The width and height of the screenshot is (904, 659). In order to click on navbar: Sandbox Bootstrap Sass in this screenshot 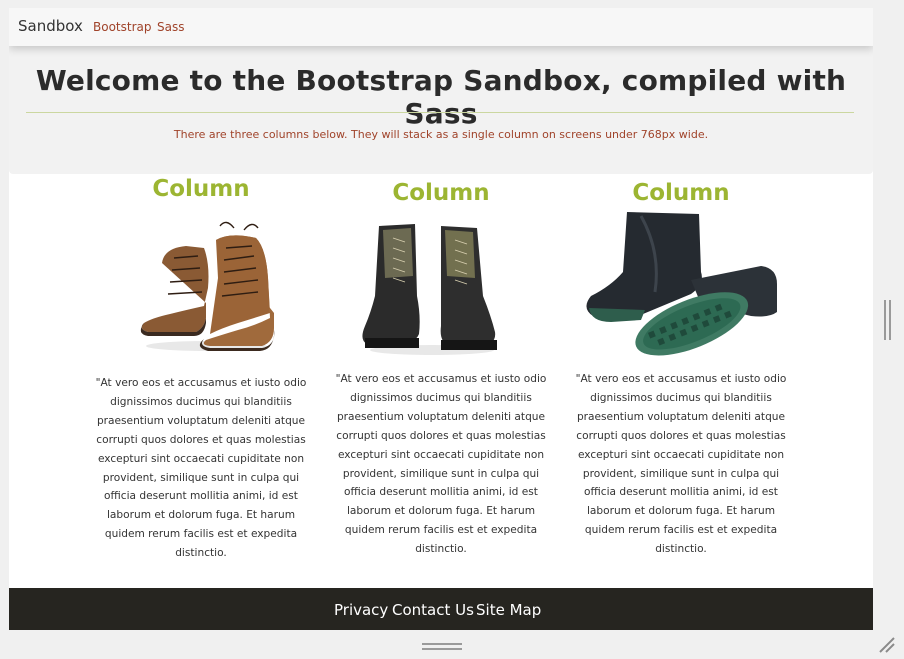, I will do `click(441, 27)`.